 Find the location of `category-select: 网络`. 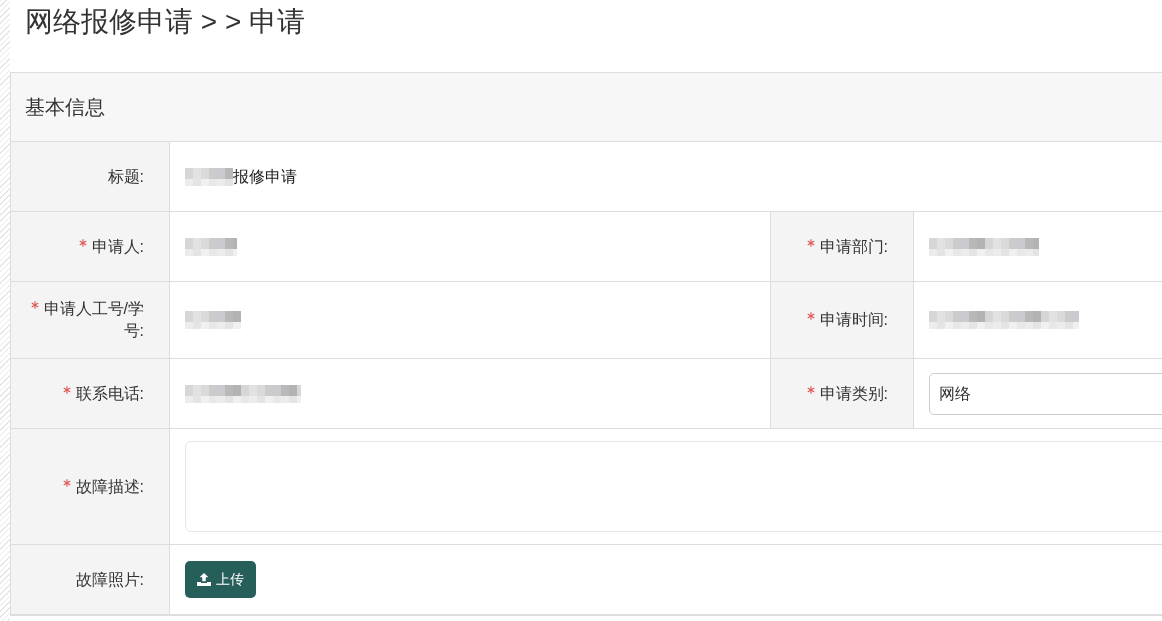

category-select: 网络 is located at coordinates (1045, 393).